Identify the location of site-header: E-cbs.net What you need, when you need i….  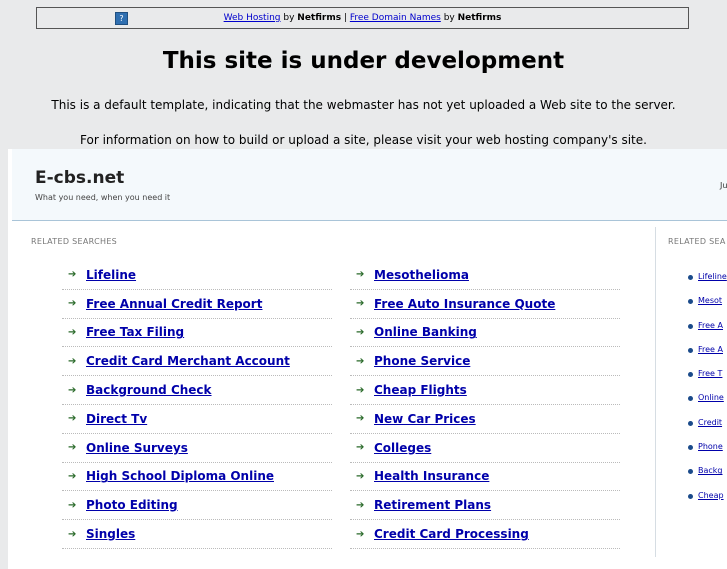
(369, 185).